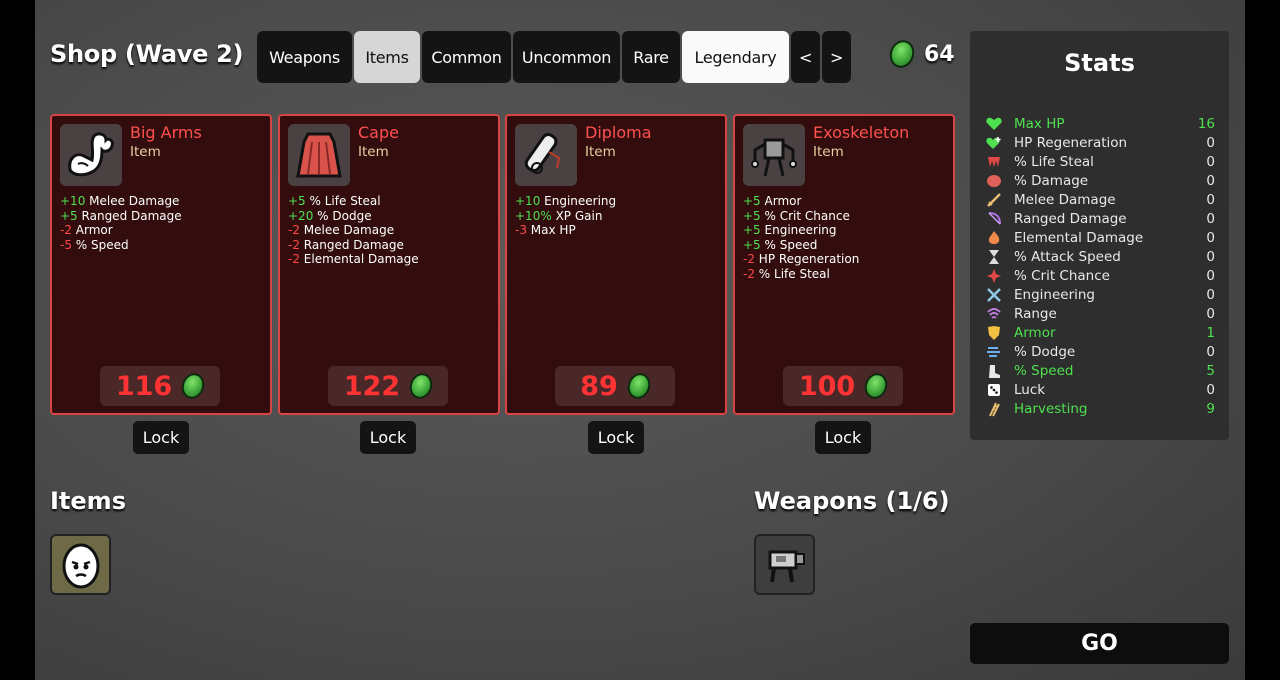 Image resolution: width=1280 pixels, height=680 pixels. Describe the element at coordinates (1210, 409) in the screenshot. I see `stat-value: 9` at that location.